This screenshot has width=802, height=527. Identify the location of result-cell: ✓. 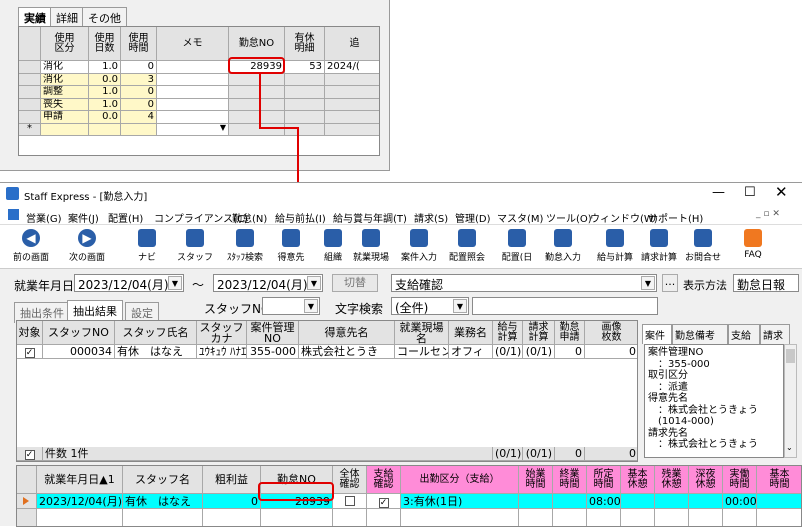
(30, 352).